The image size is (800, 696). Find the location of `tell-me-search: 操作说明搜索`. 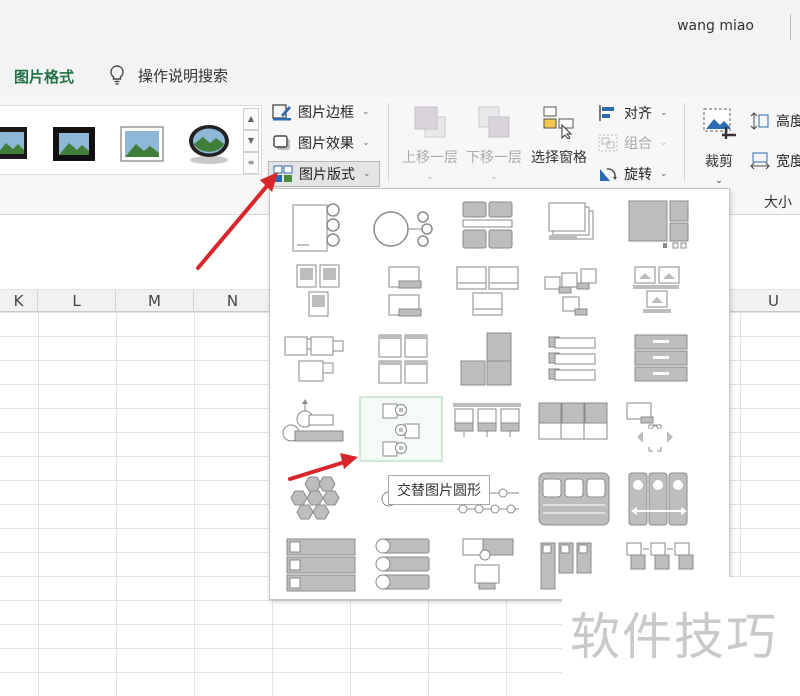

tell-me-search: 操作说明搜索 is located at coordinates (168, 75).